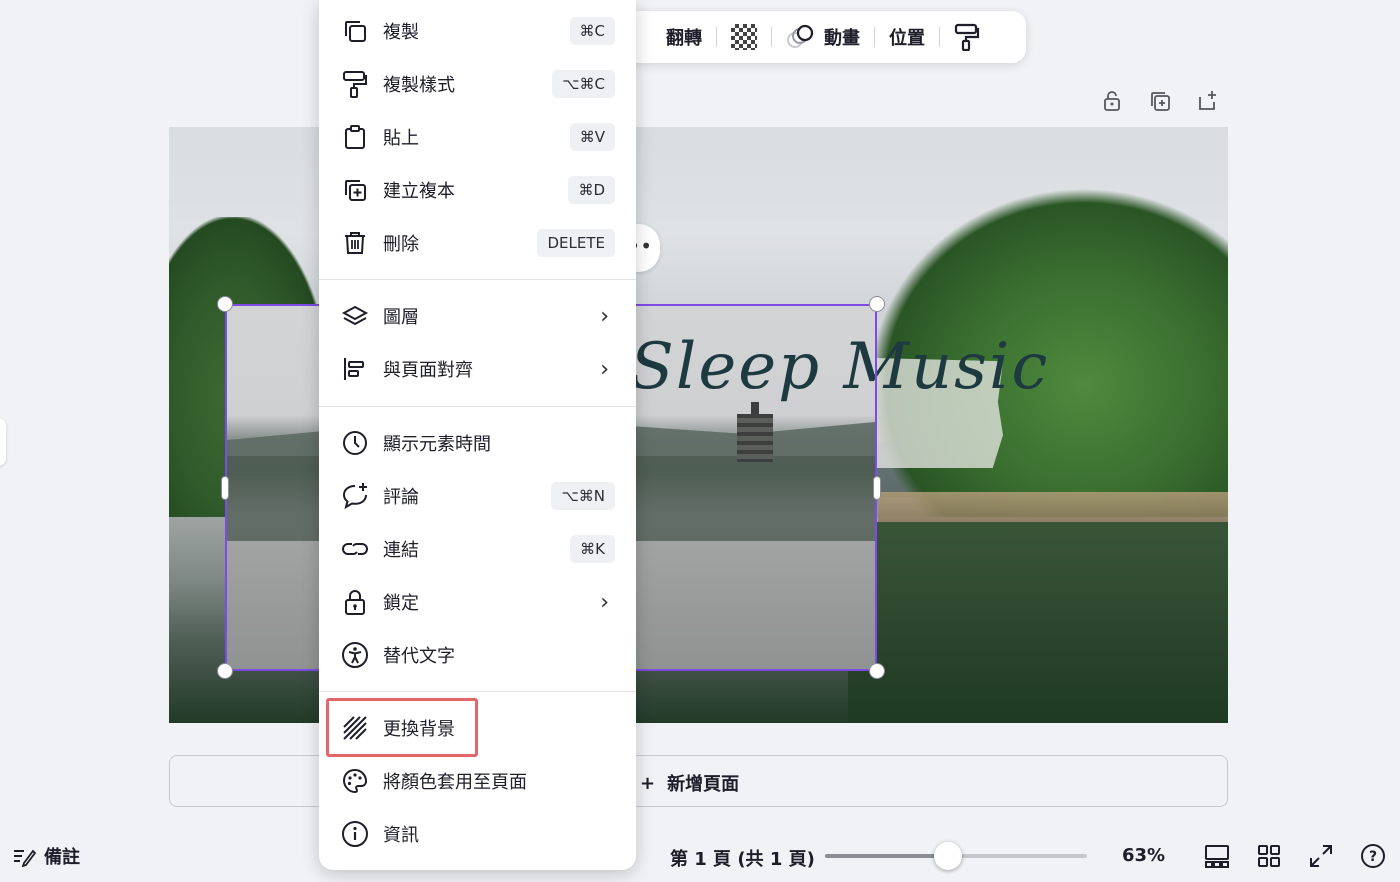  Describe the element at coordinates (842, 38) in the screenshot. I see `animate-label: 動畫` at that location.